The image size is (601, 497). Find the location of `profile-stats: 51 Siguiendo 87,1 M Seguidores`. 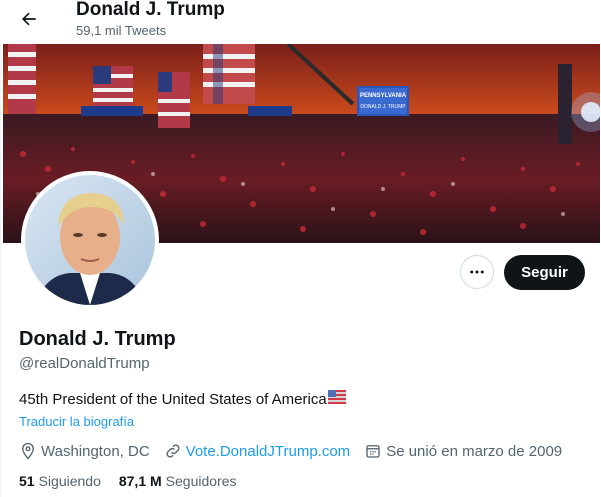

profile-stats: 51 Siguiendo 87,1 M Seguidores is located at coordinates (137, 481).